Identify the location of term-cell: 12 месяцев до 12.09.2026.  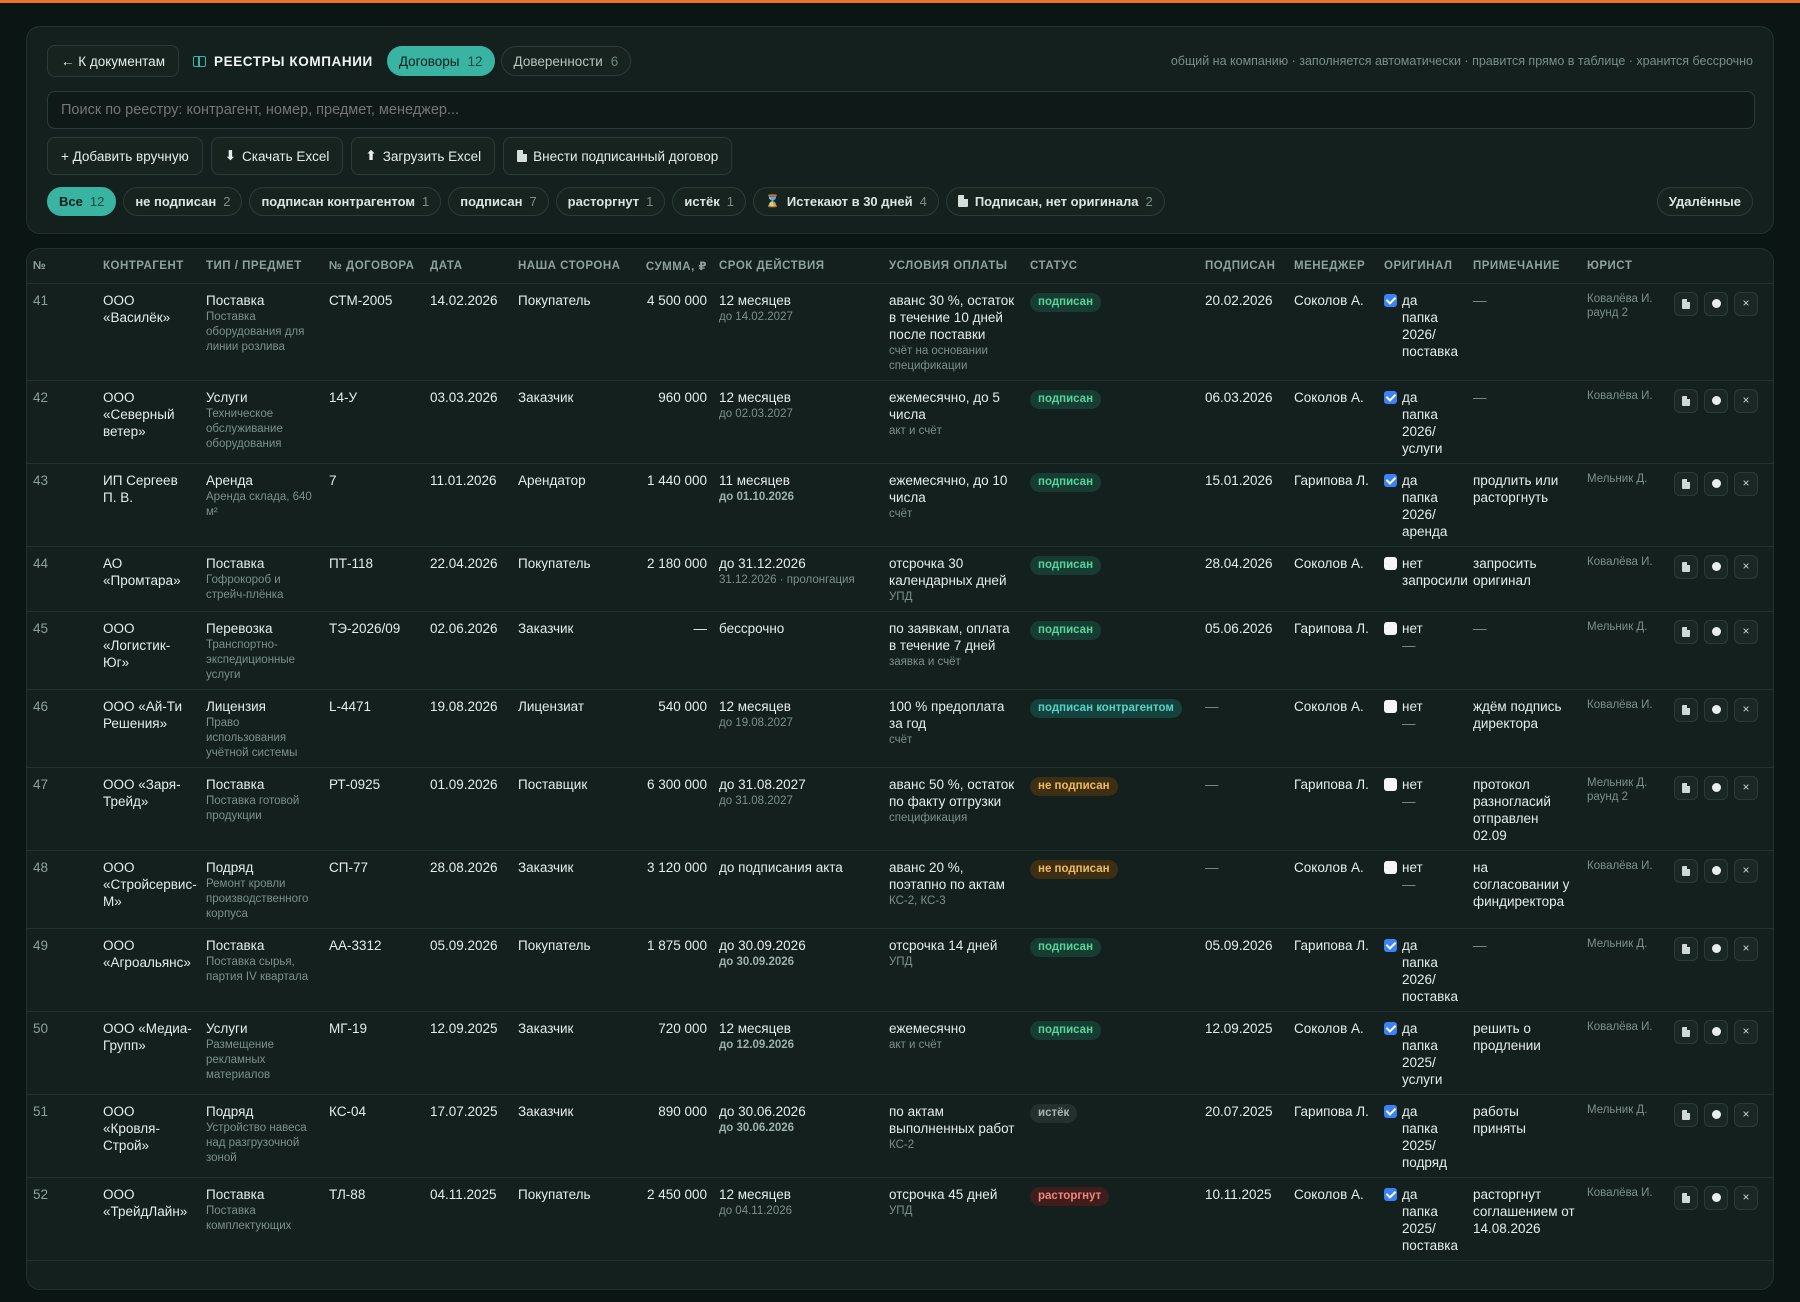
(798, 1053).